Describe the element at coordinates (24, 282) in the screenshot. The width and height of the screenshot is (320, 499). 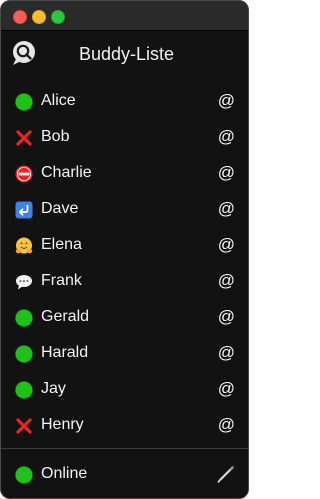
I see `speech-bubble-icon` at that location.